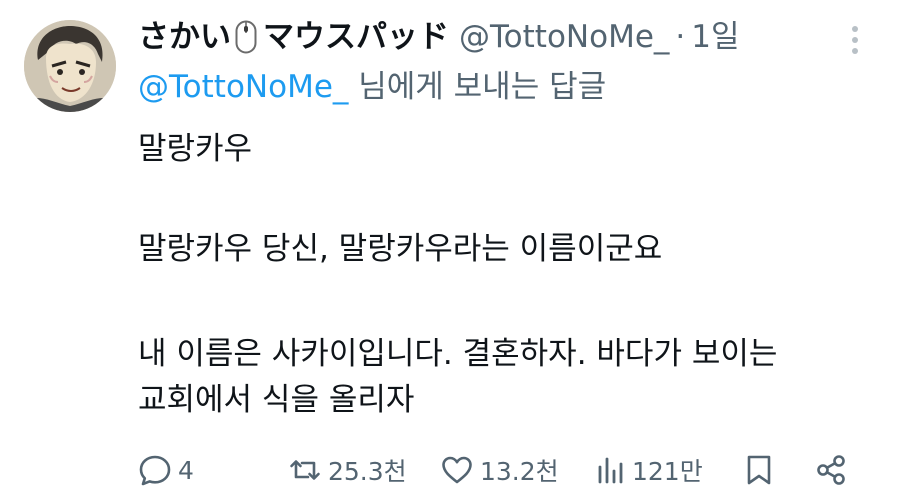 The width and height of the screenshot is (900, 501). I want to click on avatar, so click(70, 66).